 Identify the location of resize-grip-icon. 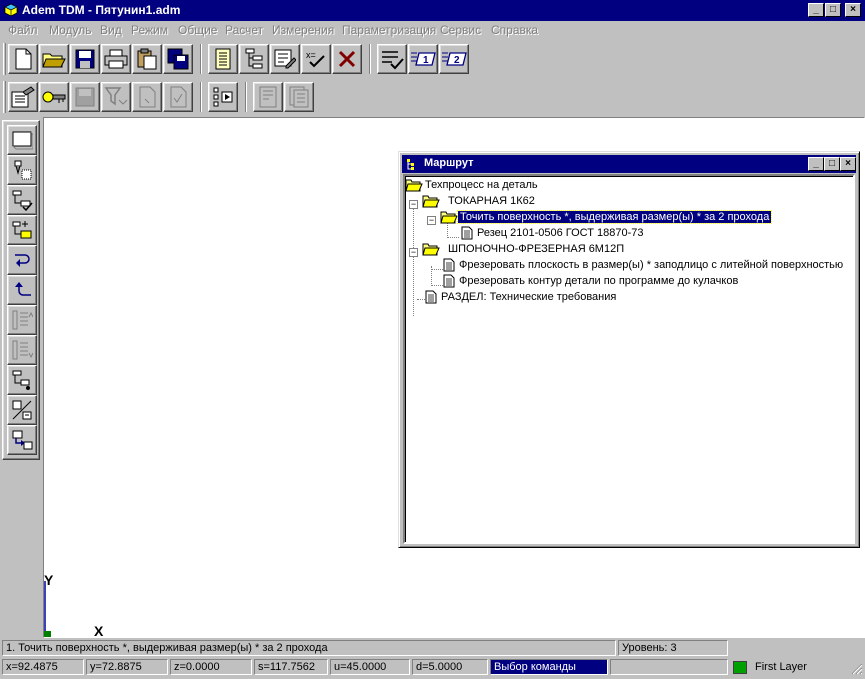
(856, 668).